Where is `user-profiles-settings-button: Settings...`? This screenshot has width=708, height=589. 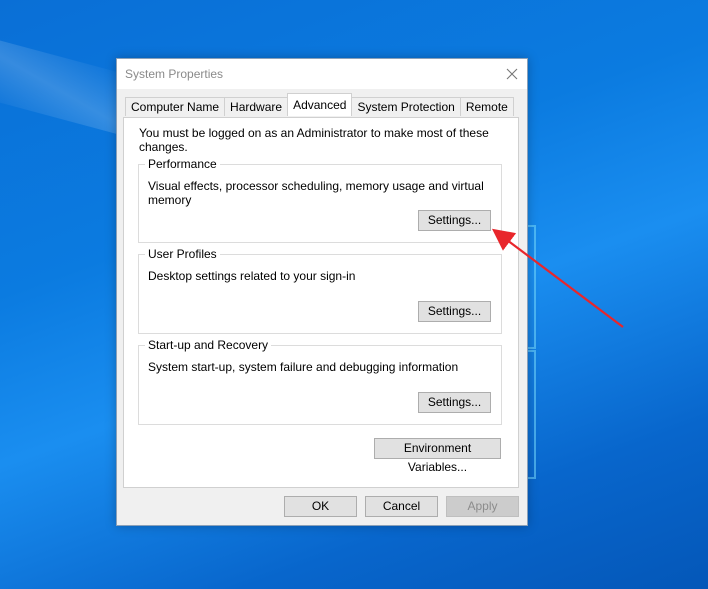
user-profiles-settings-button: Settings... is located at coordinates (454, 311).